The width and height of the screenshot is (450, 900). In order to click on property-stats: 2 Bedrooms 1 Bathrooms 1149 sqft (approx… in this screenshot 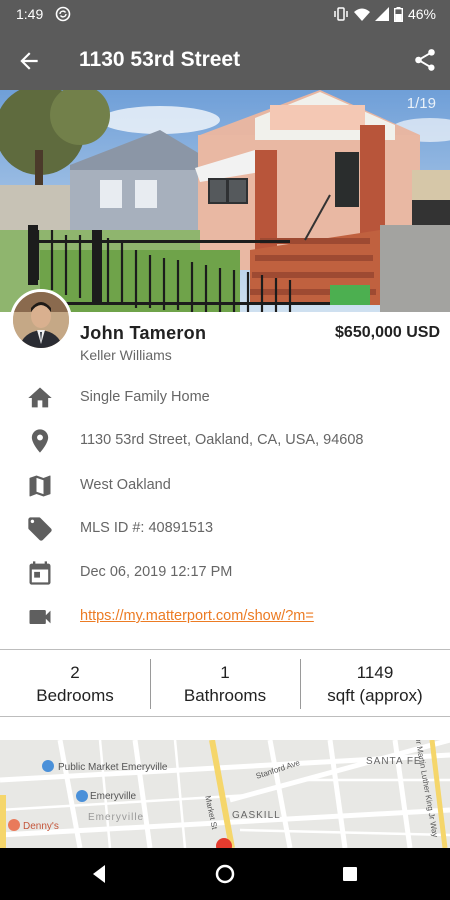, I will do `click(225, 683)`.